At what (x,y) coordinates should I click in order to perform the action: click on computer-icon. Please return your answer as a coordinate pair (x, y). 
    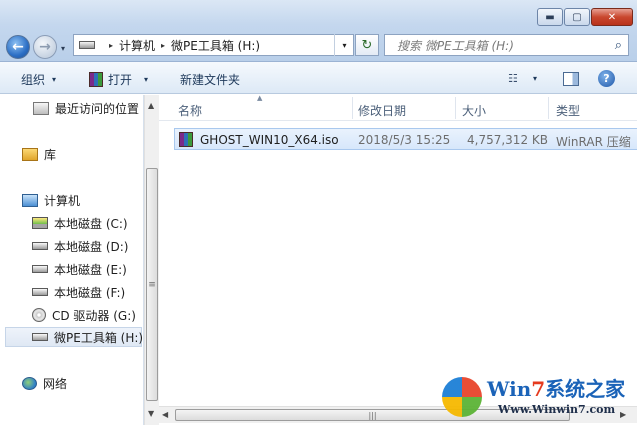
    Looking at the image, I should click on (30, 200).